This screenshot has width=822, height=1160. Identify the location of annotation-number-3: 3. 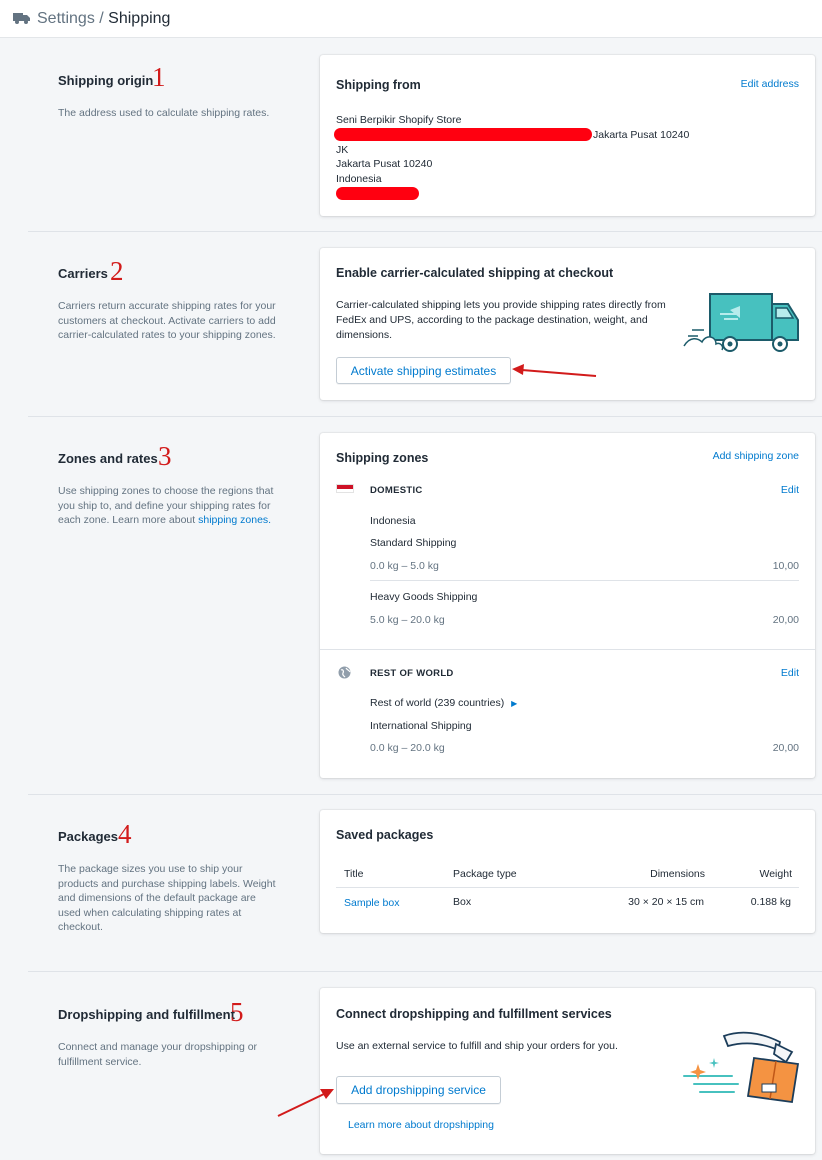
(165, 456).